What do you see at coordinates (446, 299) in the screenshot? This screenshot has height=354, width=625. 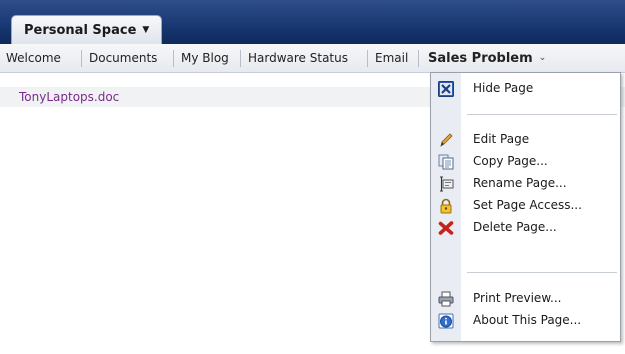 I see `printer-icon` at bounding box center [446, 299].